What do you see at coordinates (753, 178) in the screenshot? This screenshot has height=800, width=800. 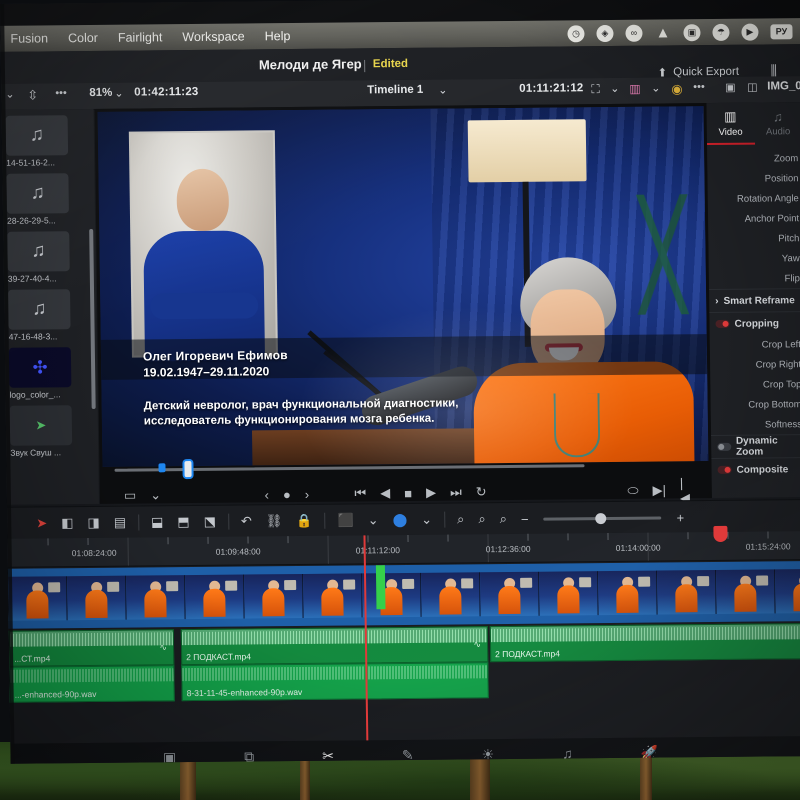 I see `inspector-row-position: Position` at bounding box center [753, 178].